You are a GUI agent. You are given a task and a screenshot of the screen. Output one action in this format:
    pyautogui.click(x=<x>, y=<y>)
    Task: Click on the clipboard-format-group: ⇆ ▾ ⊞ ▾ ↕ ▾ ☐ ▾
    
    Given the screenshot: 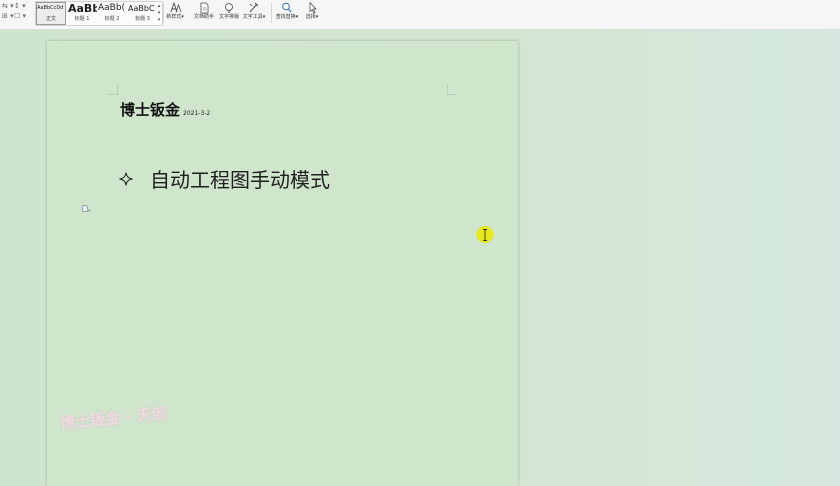 What is the action you would take?
    pyautogui.click(x=15, y=14)
    